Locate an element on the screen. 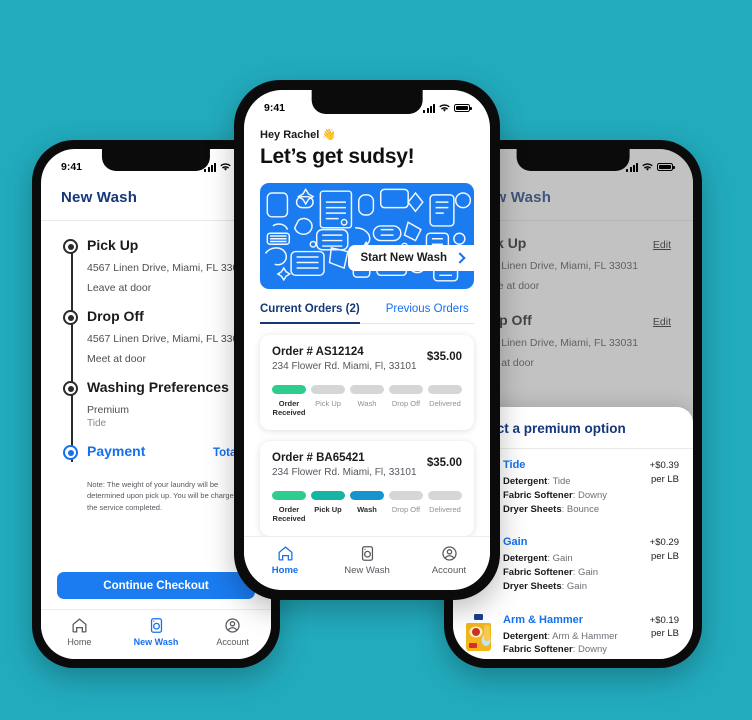 The image size is (752, 720). start-new-wash-button: Start New Wash is located at coordinates (410, 258).